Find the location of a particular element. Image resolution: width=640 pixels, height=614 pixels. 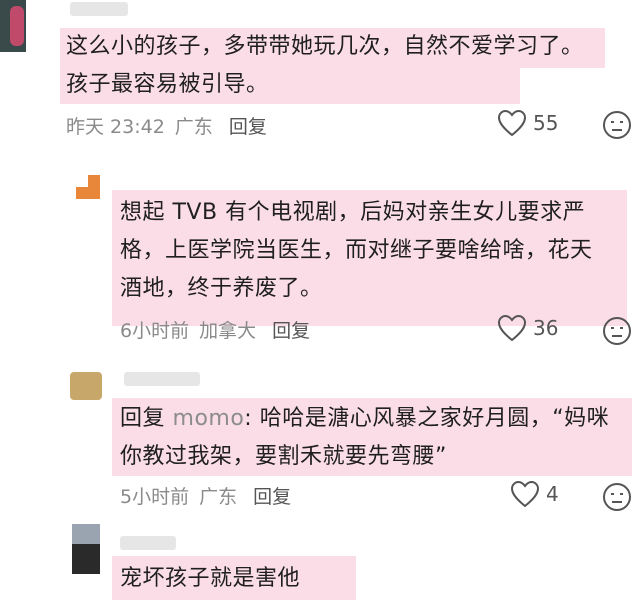

like-button: 4 is located at coordinates (534, 494).